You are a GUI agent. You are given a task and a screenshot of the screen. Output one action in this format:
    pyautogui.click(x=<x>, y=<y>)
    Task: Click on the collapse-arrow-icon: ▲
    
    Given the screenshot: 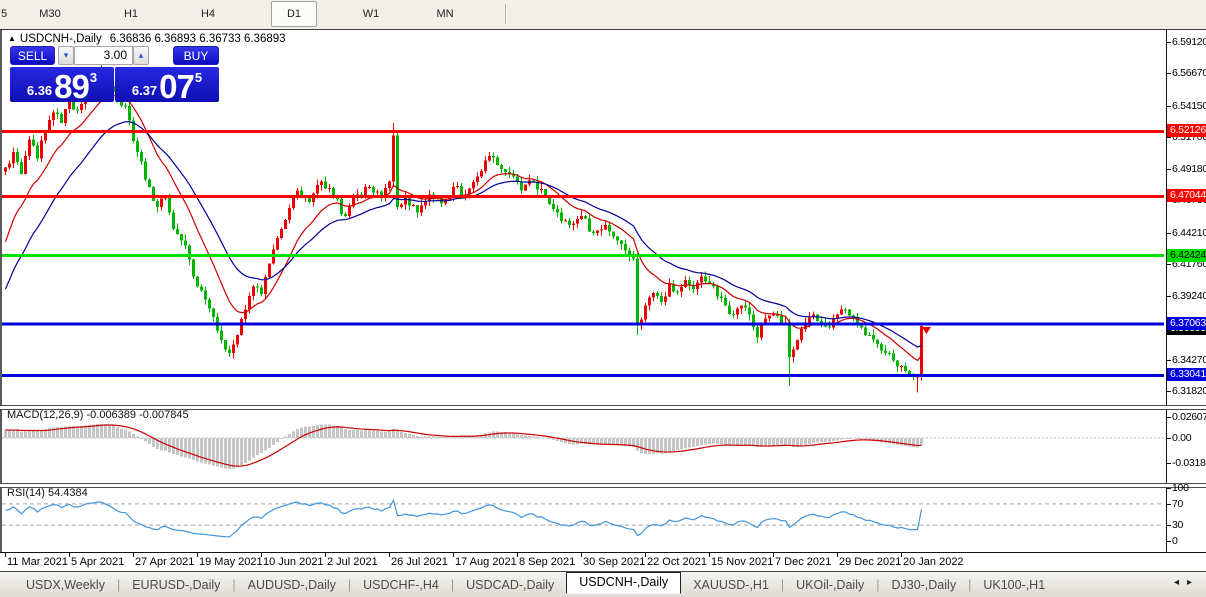 What is the action you would take?
    pyautogui.click(x=12, y=38)
    